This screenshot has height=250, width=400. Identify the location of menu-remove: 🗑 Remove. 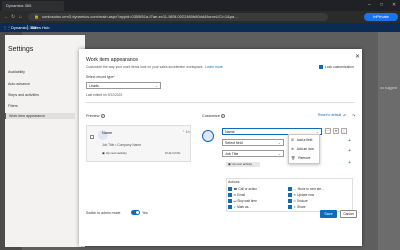
(300, 158).